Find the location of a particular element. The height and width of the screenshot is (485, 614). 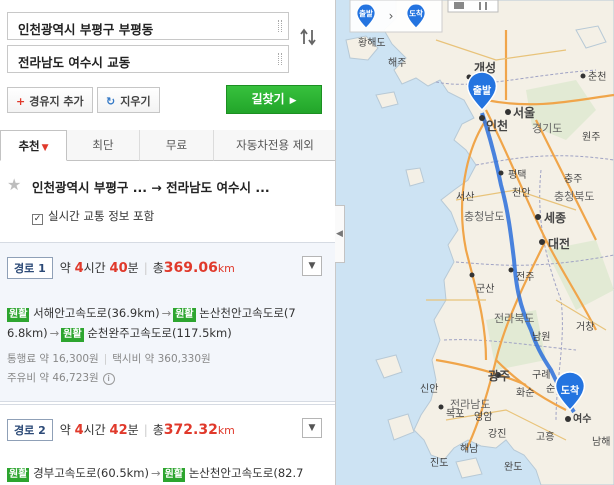

route-option-tabs: 추천 ▼ 최단 무료 자동차전용 제외 is located at coordinates (167, 145).